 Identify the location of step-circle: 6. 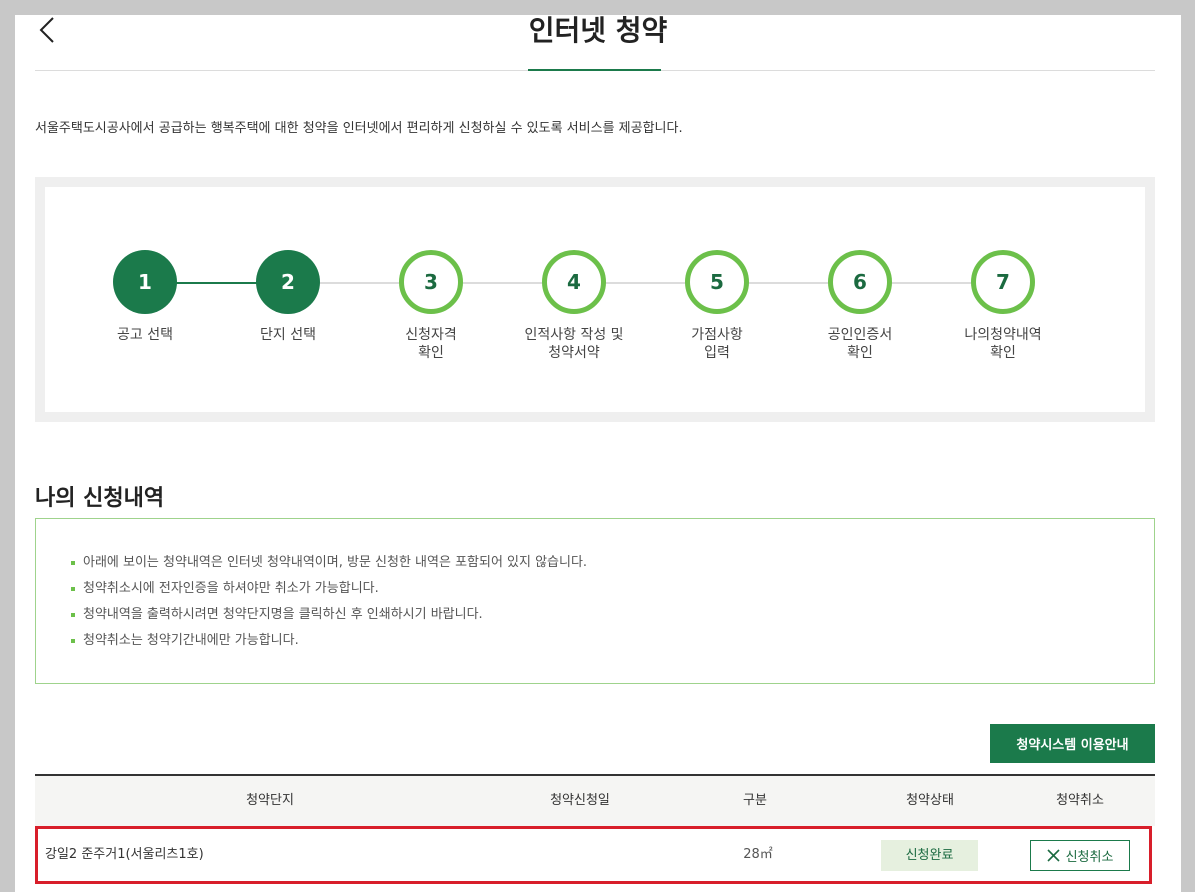
(860, 282).